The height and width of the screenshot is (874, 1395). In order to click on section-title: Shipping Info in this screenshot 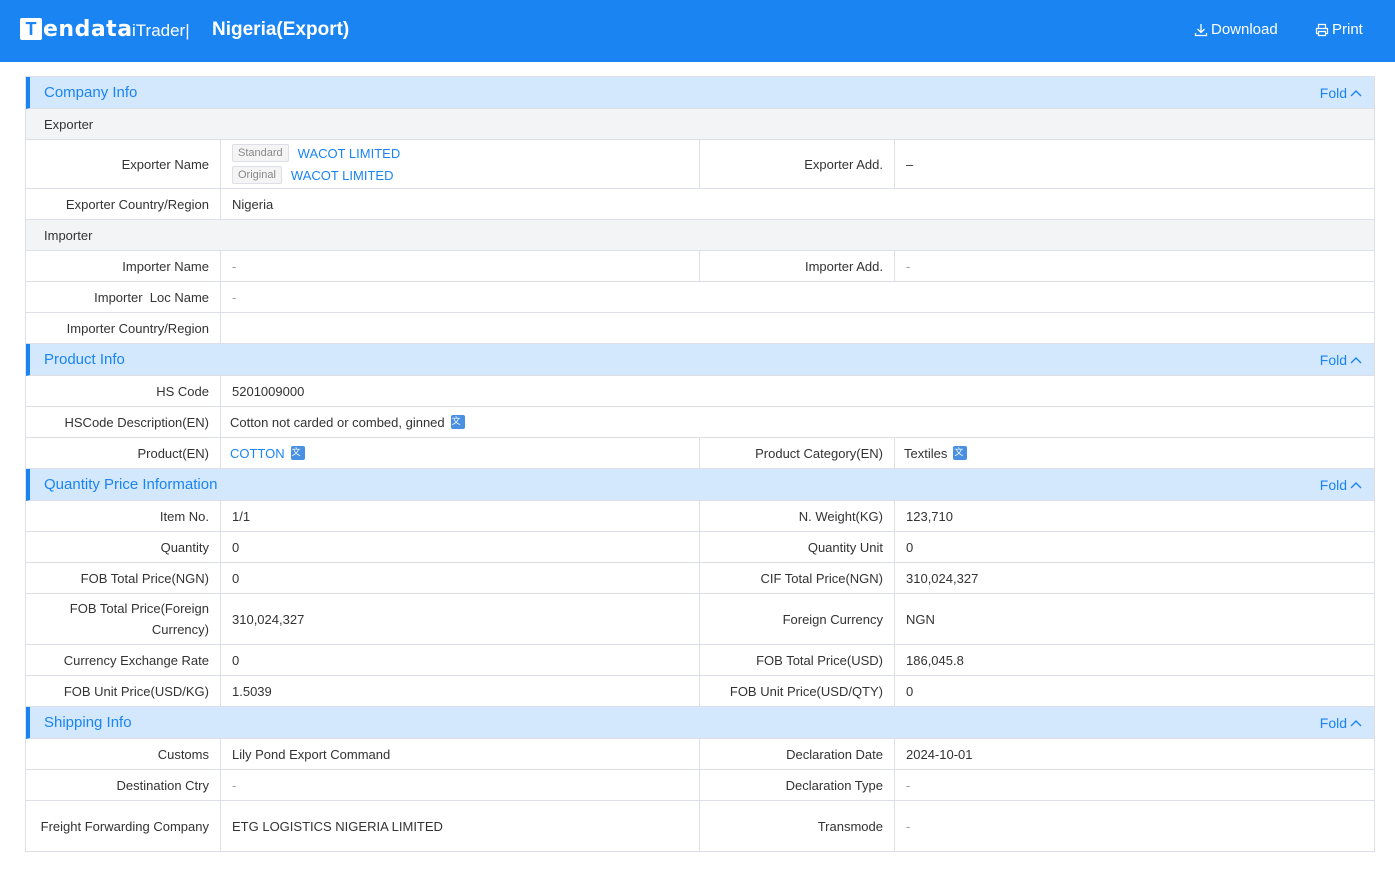, I will do `click(88, 722)`.